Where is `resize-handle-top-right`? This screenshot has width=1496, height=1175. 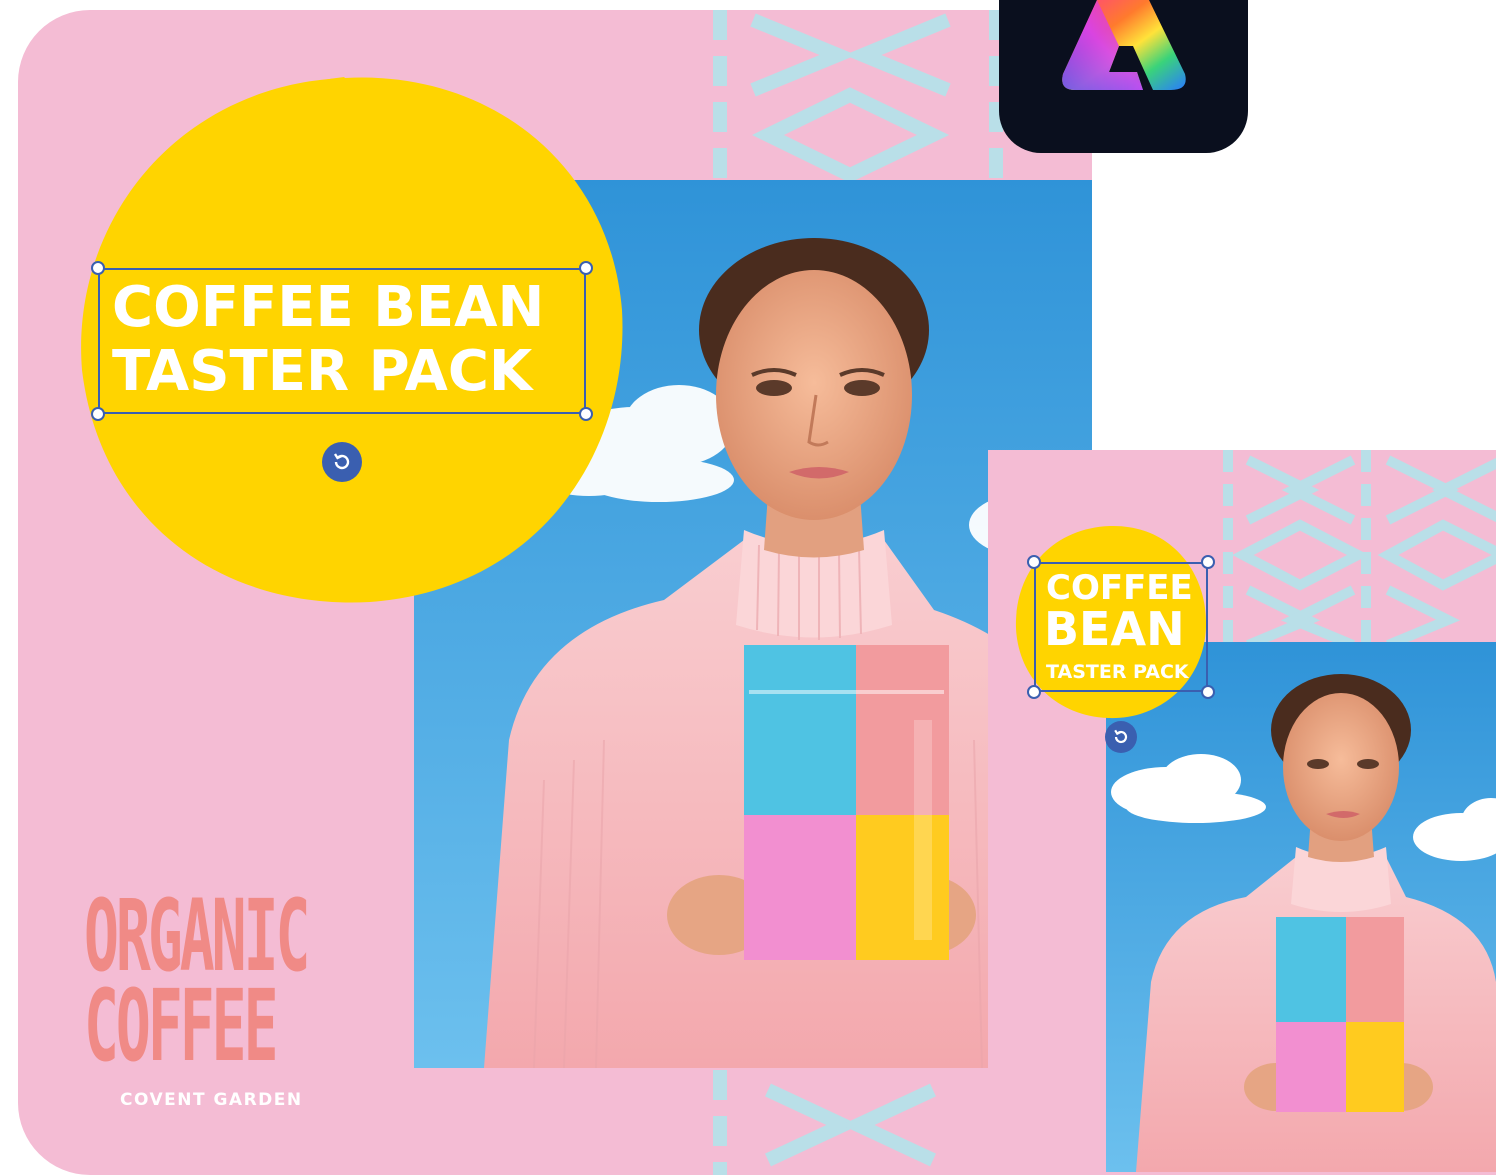 resize-handle-top-right is located at coordinates (586, 268).